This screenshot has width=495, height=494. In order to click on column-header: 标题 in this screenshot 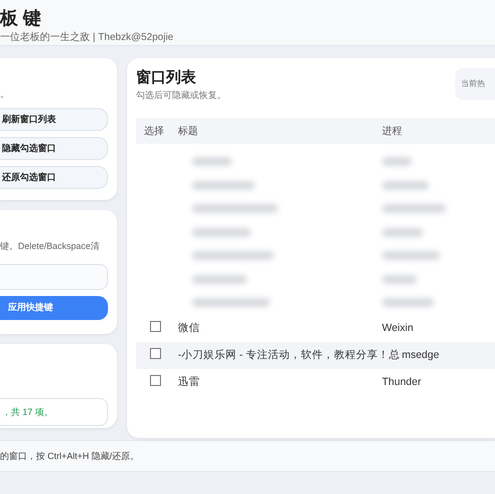, I will do `click(188, 131)`.